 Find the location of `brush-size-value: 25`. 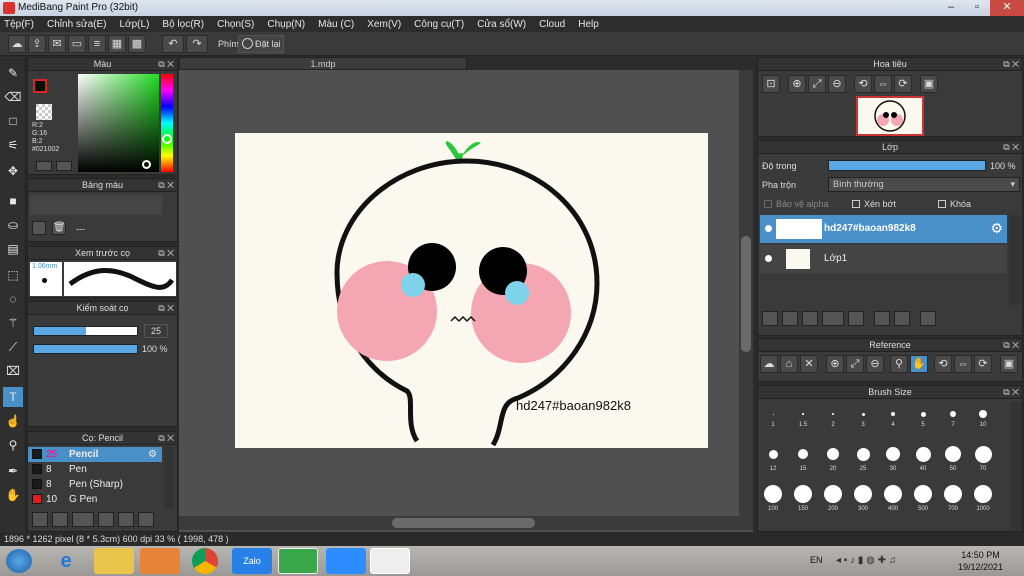

brush-size-value: 25 is located at coordinates (156, 331).